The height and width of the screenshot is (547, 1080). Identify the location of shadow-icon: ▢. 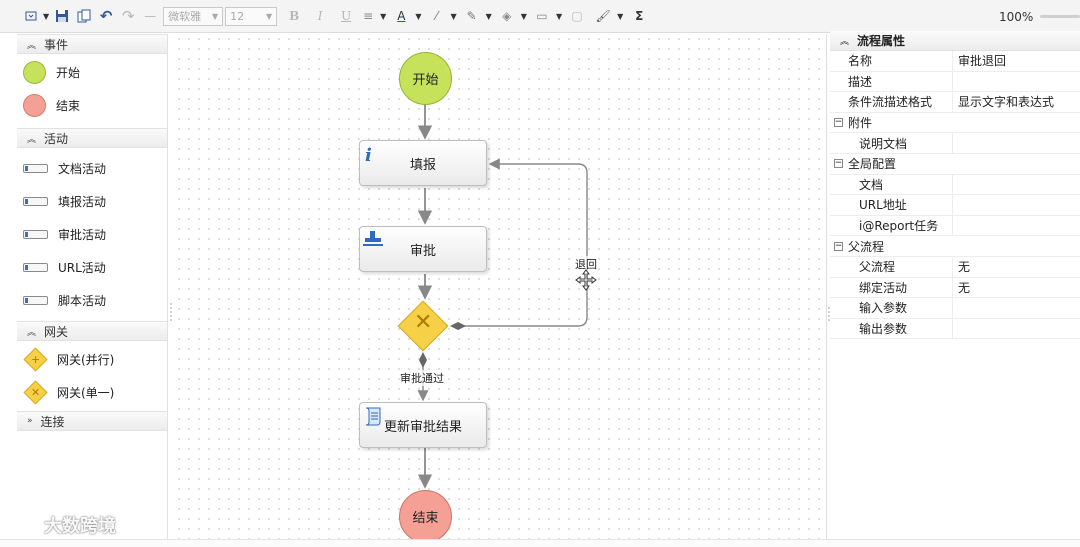
(577, 16).